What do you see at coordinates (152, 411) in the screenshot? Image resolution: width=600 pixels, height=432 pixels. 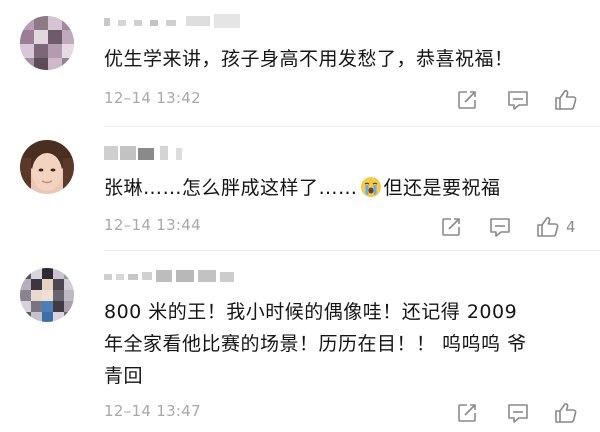 I see `timestamp: 12–14 13:47` at bounding box center [152, 411].